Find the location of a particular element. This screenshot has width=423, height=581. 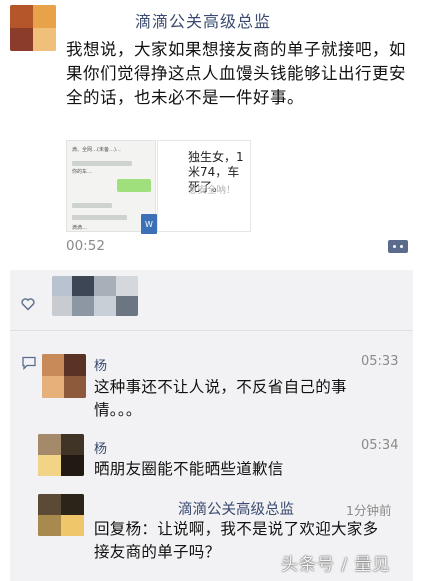

heart-icon is located at coordinates (28, 304).